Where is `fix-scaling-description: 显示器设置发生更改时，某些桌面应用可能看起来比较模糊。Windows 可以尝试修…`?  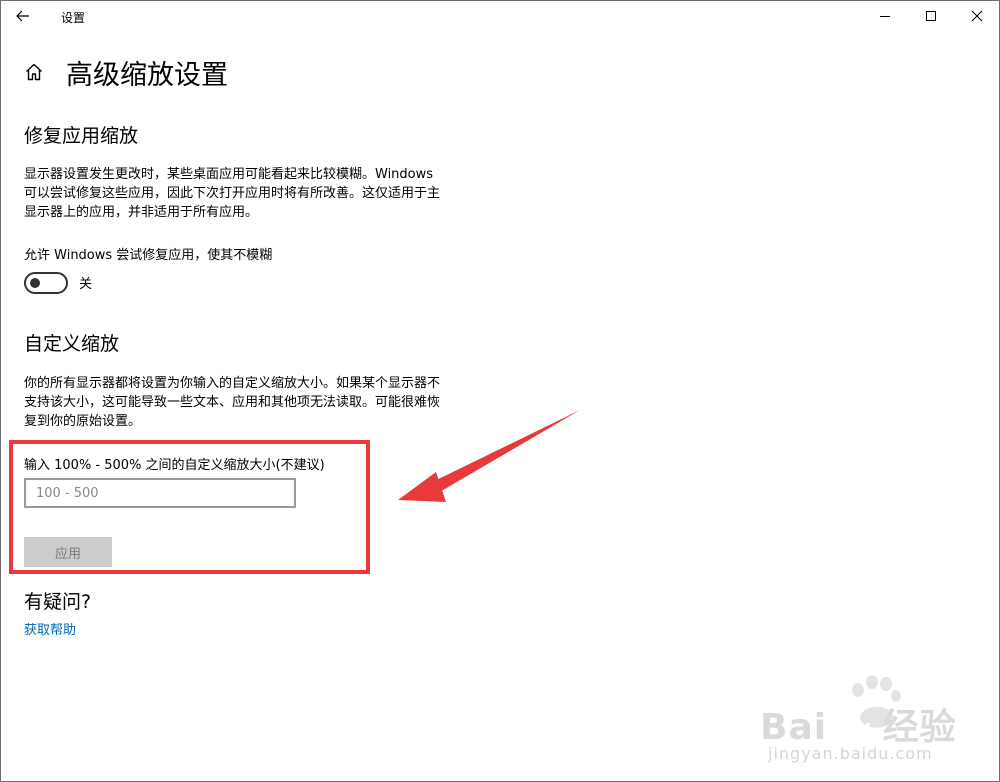
fix-scaling-description: 显示器设置发生更改时，某些桌面应用可能看起来比较模糊。Windows 可以尝试修… is located at coordinates (244, 193).